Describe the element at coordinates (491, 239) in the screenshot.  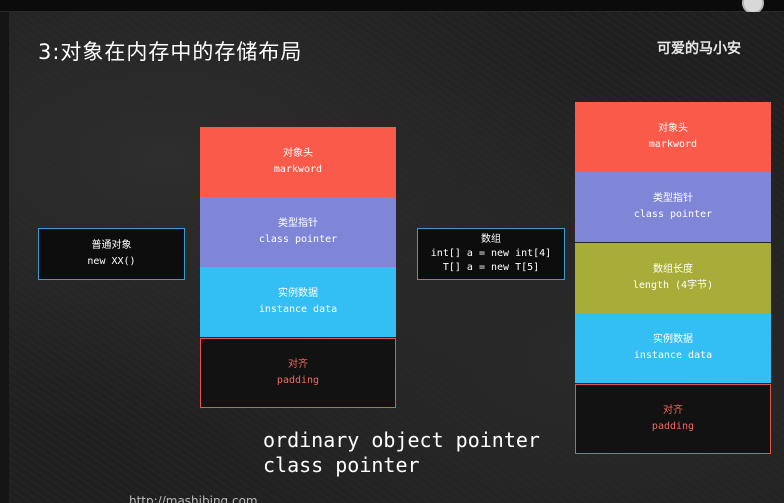
I see `array-object-title: 数组` at that location.